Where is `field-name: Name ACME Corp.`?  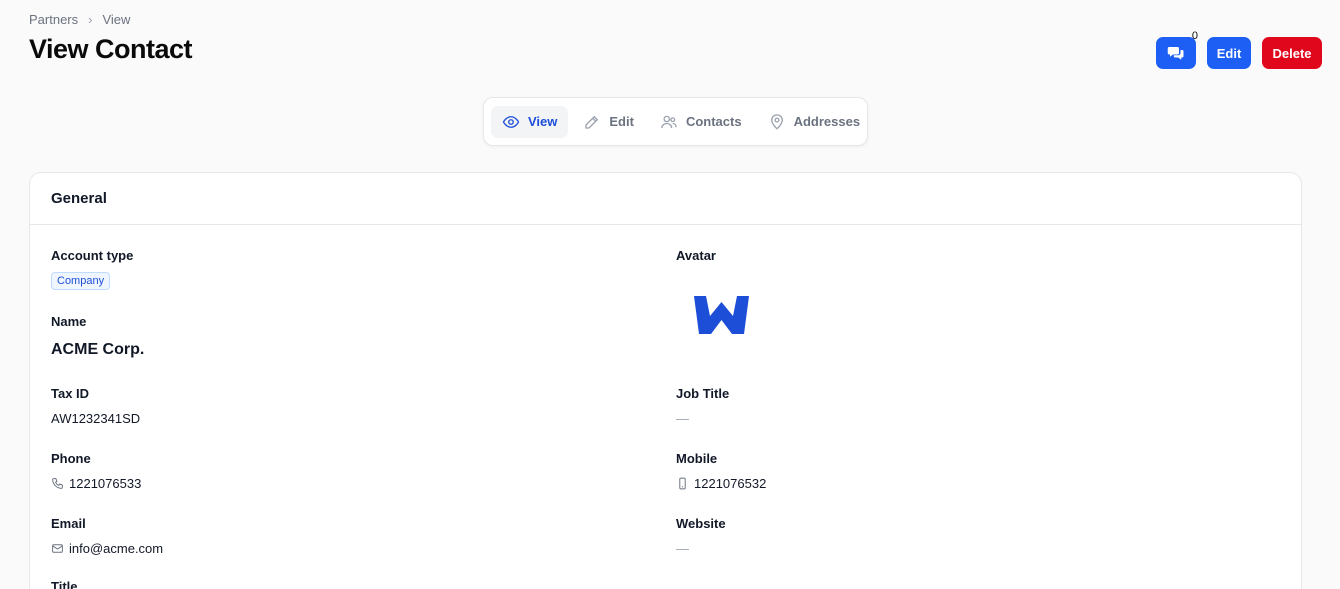 field-name: Name ACME Corp. is located at coordinates (97, 336).